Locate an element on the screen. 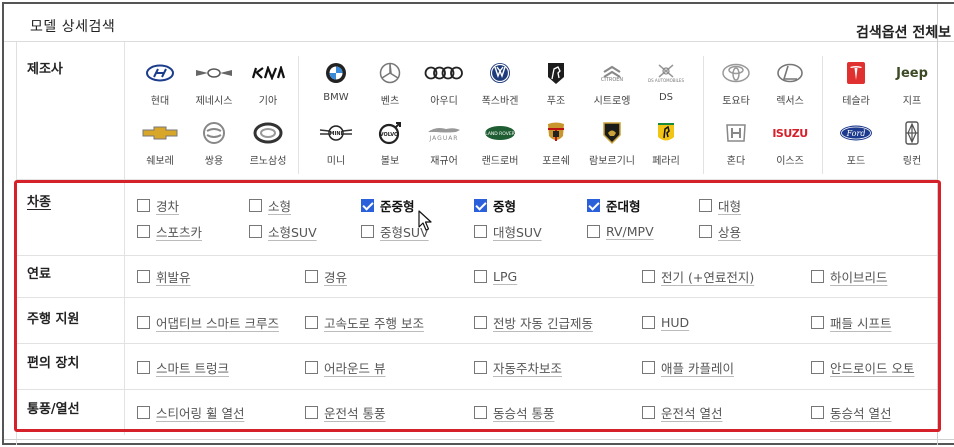 The height and width of the screenshot is (447, 954). filter-convenience-option: 어라운드 뷰 is located at coordinates (345, 367).